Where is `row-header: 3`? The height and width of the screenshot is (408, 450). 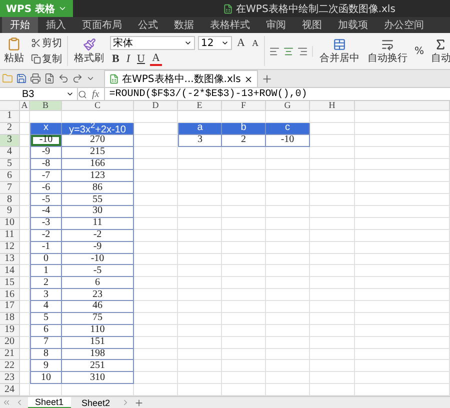 row-header: 3 is located at coordinates (10, 140).